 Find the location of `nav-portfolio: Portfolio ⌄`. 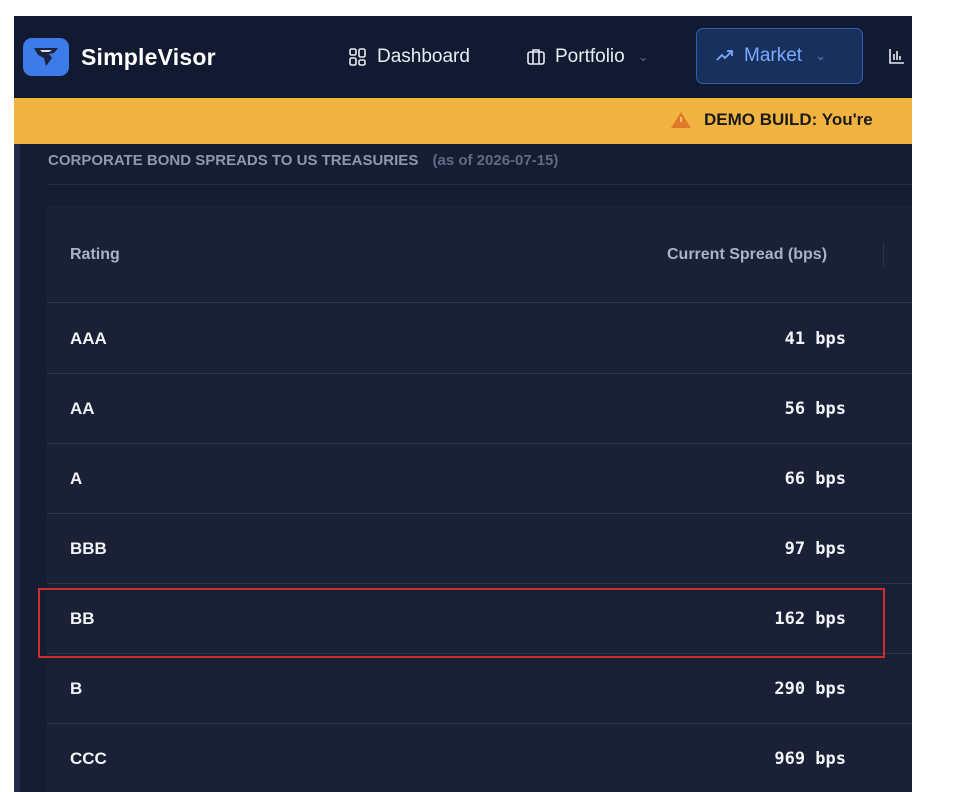

nav-portfolio: Portfolio ⌄ is located at coordinates (587, 57).